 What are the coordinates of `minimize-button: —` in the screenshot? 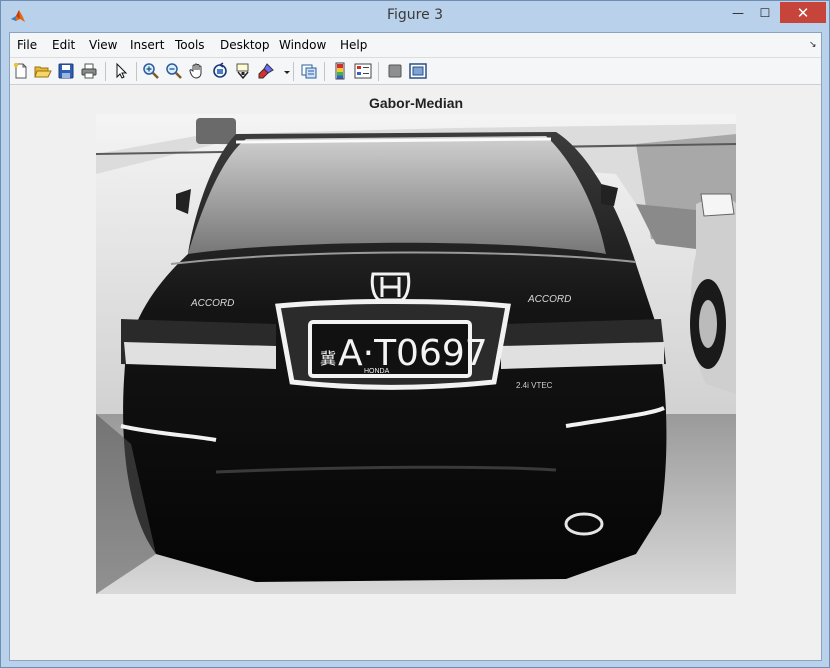 It's located at (738, 12).